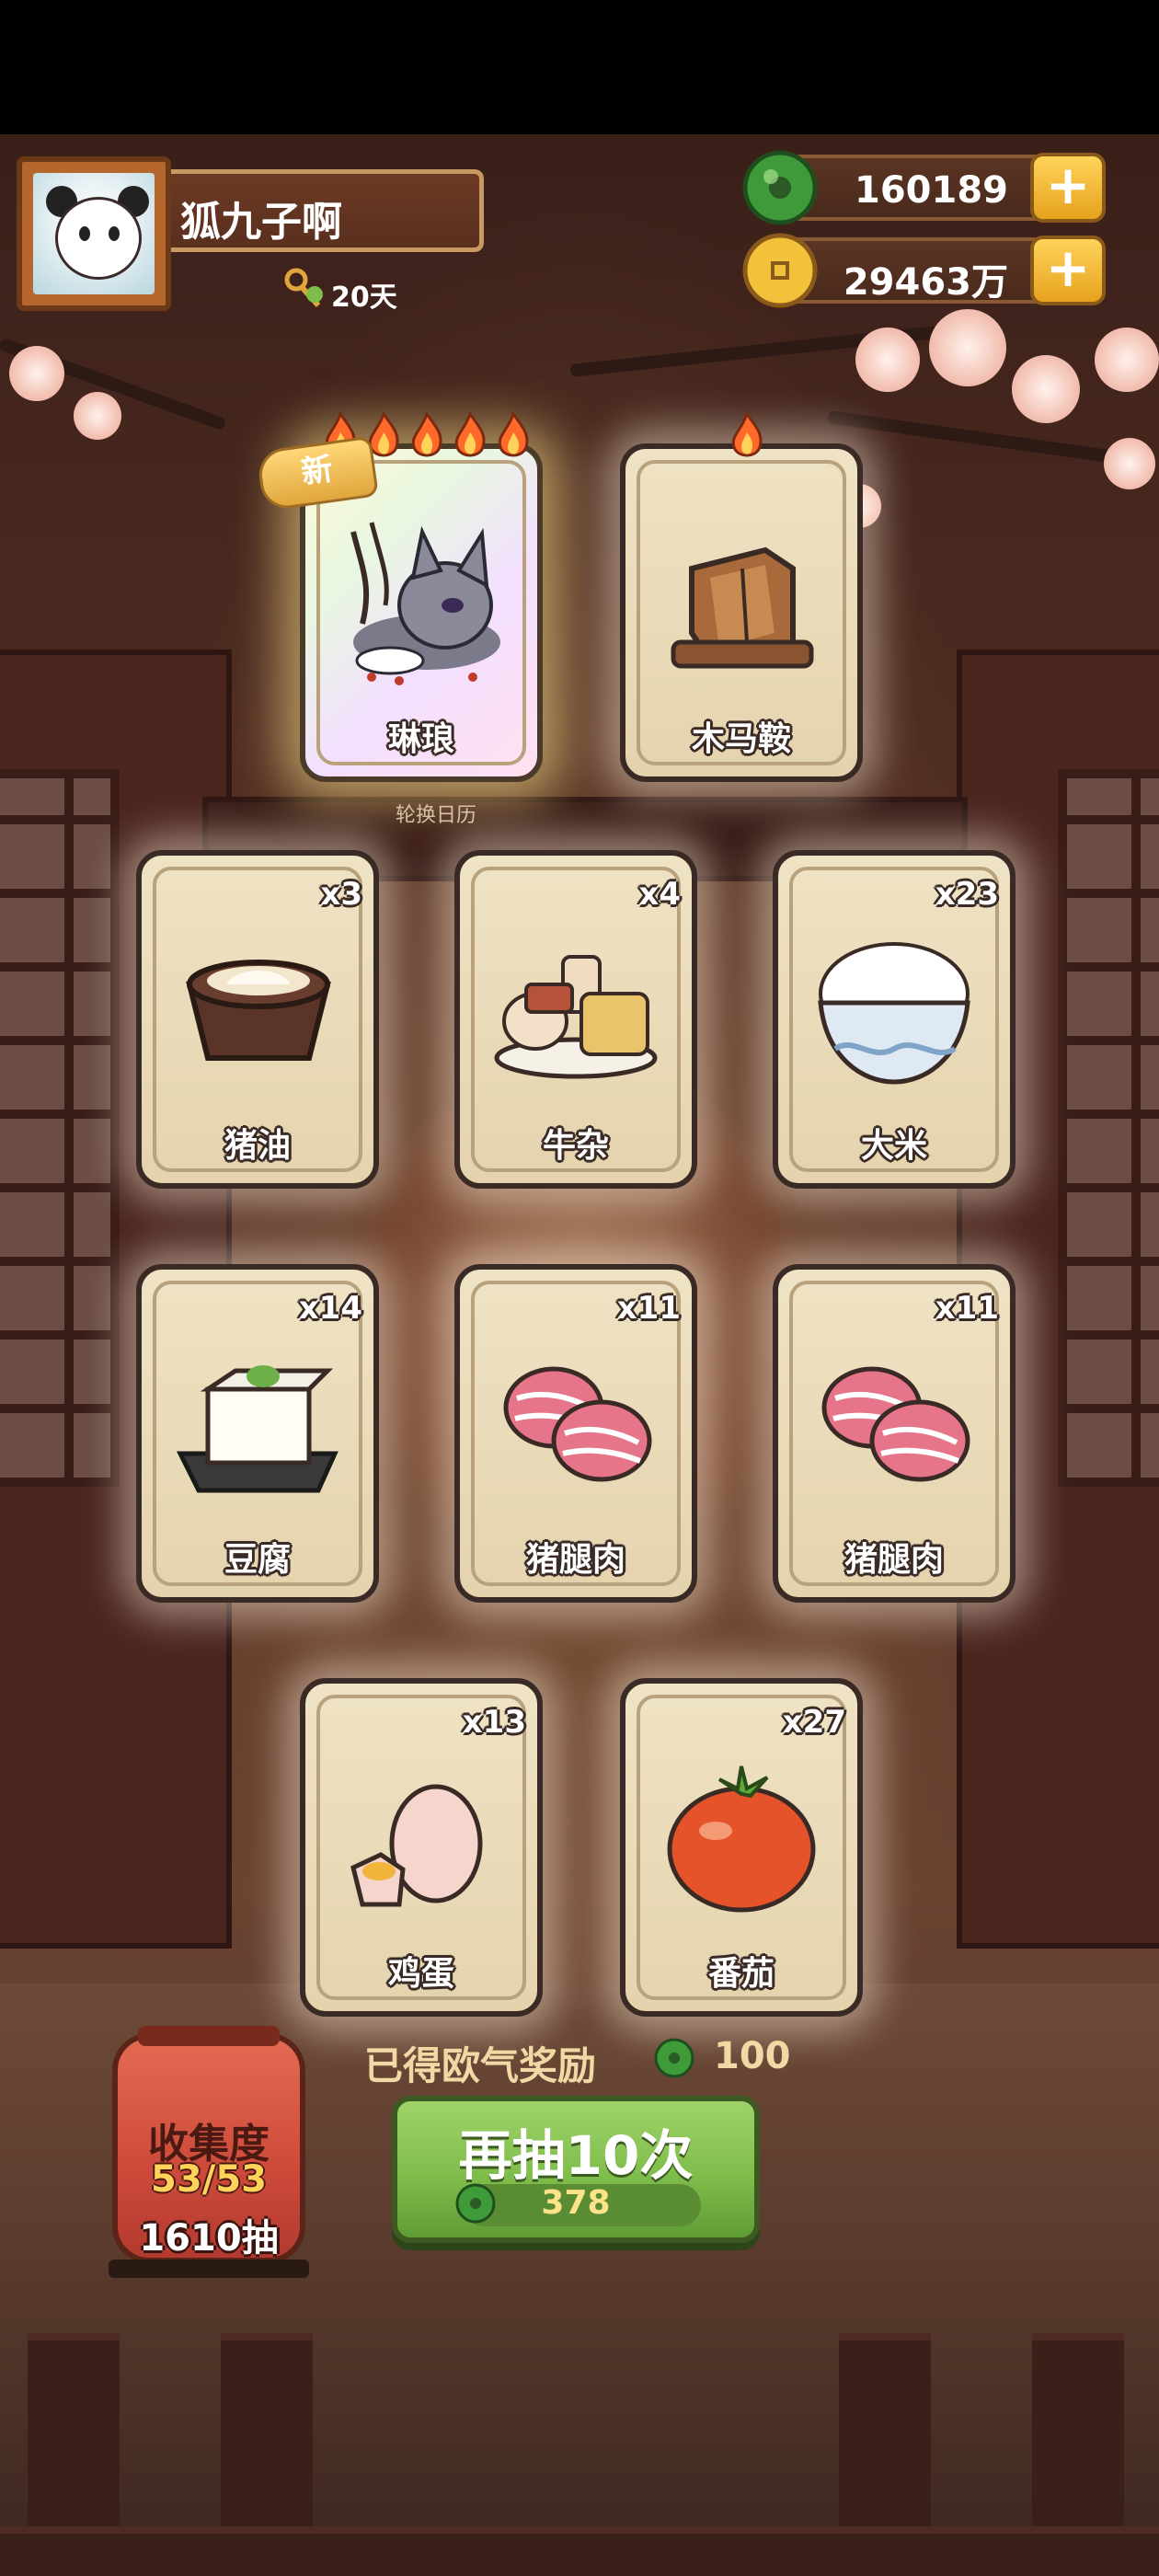  Describe the element at coordinates (258, 1010) in the screenshot. I see `lard-bowl-icon` at that location.